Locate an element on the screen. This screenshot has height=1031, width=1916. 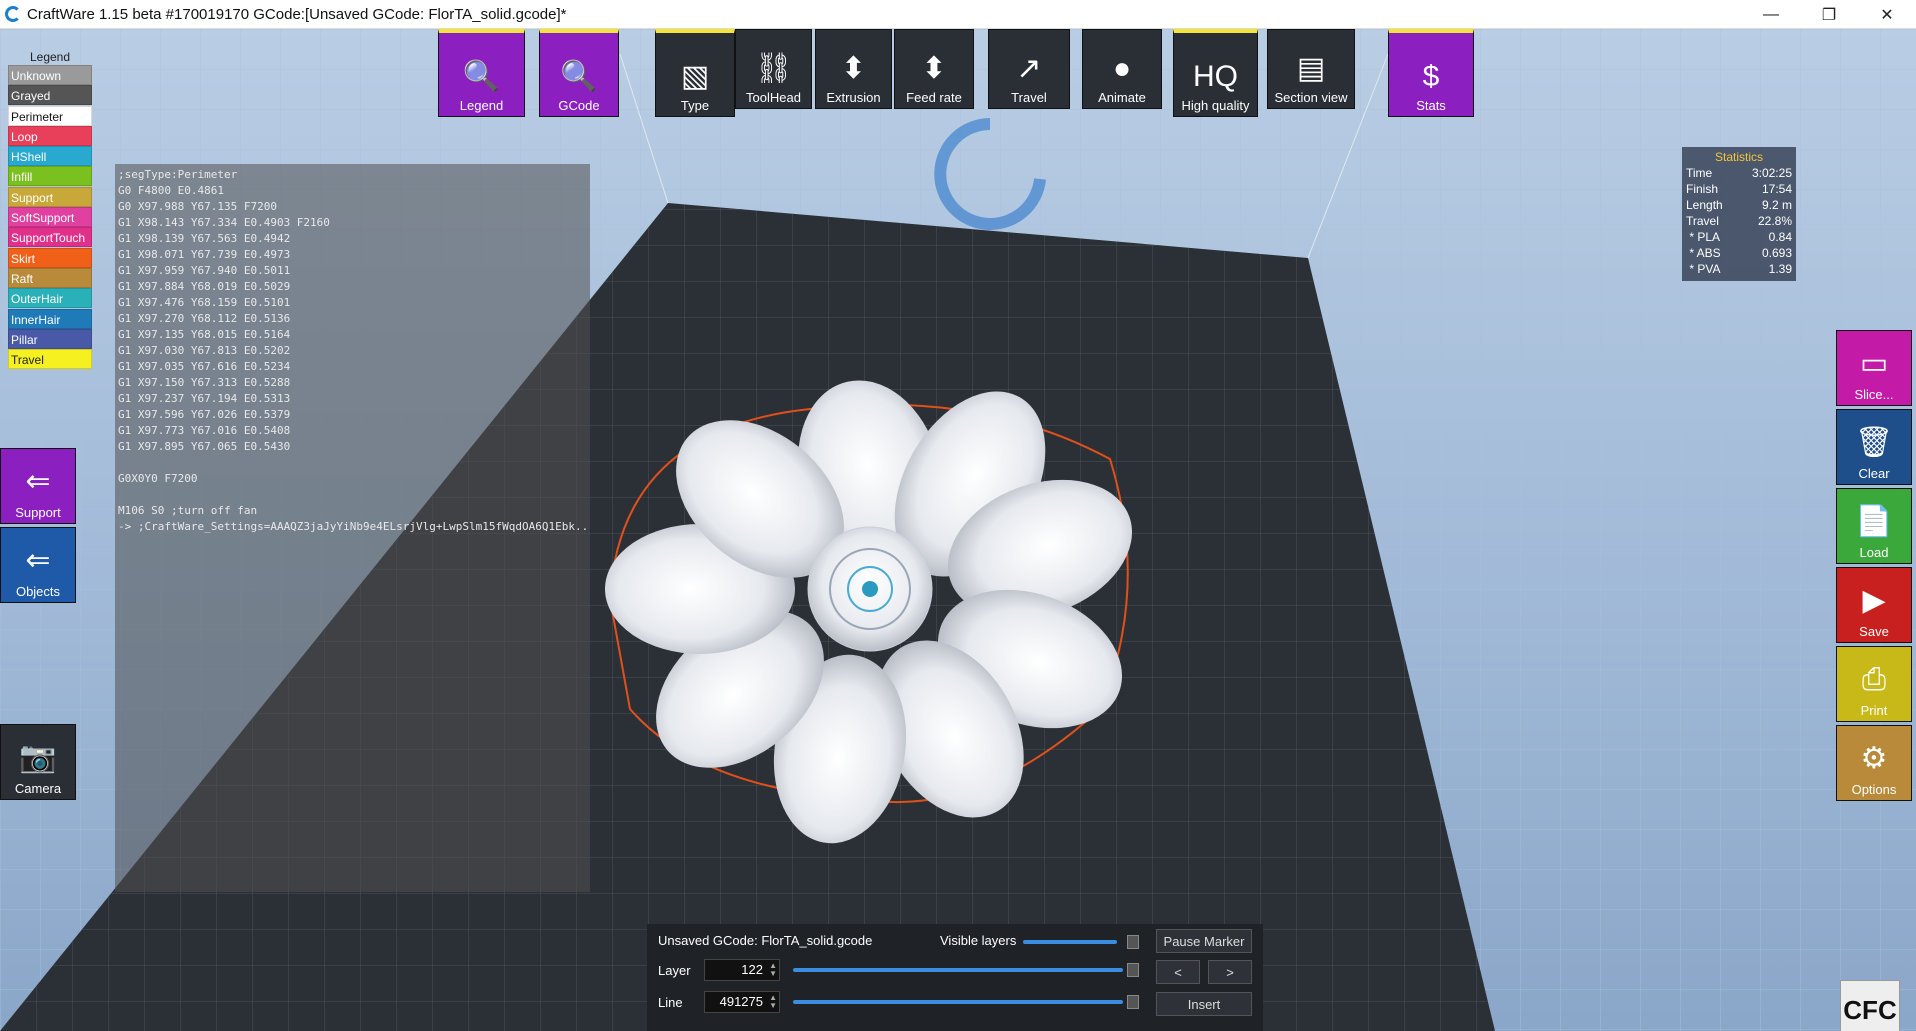
stat-key: Length is located at coordinates (1704, 205).